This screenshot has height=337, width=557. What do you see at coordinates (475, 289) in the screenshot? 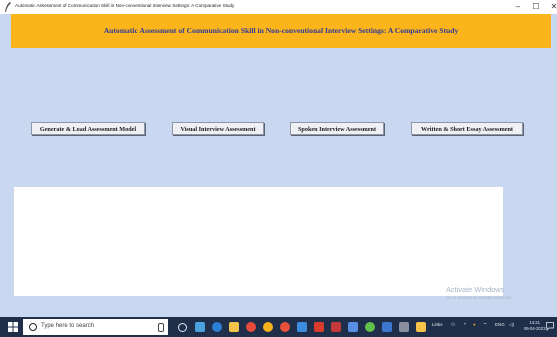
I see `watermark-heading: Activate Windows` at bounding box center [475, 289].